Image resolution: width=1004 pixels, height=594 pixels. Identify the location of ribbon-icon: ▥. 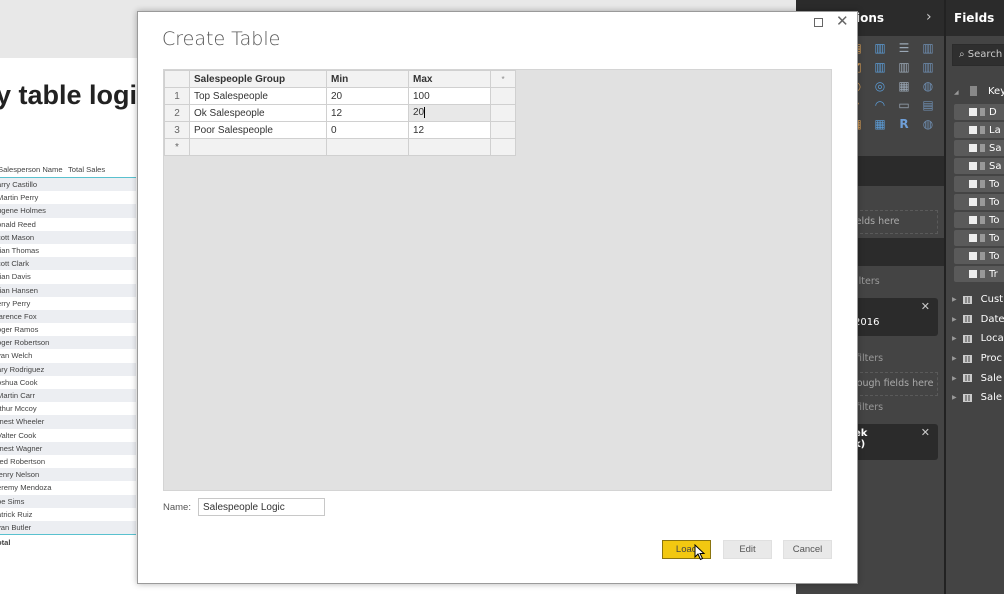
(904, 67).